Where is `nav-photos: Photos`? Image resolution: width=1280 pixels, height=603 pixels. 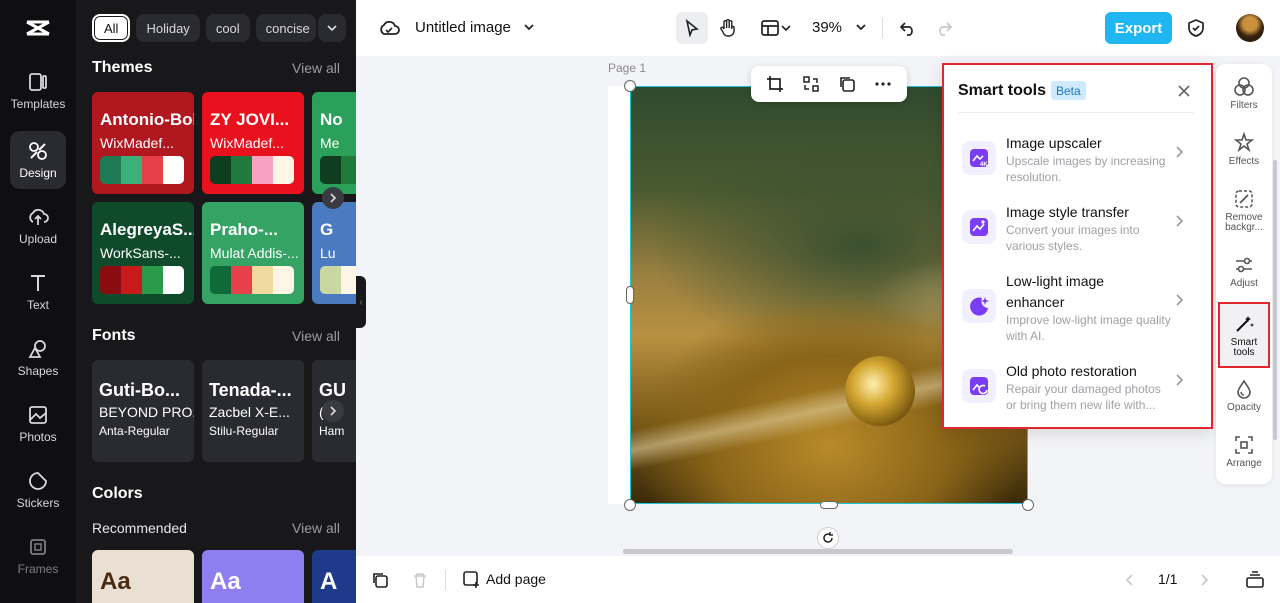
nav-photos: Photos is located at coordinates (38, 424).